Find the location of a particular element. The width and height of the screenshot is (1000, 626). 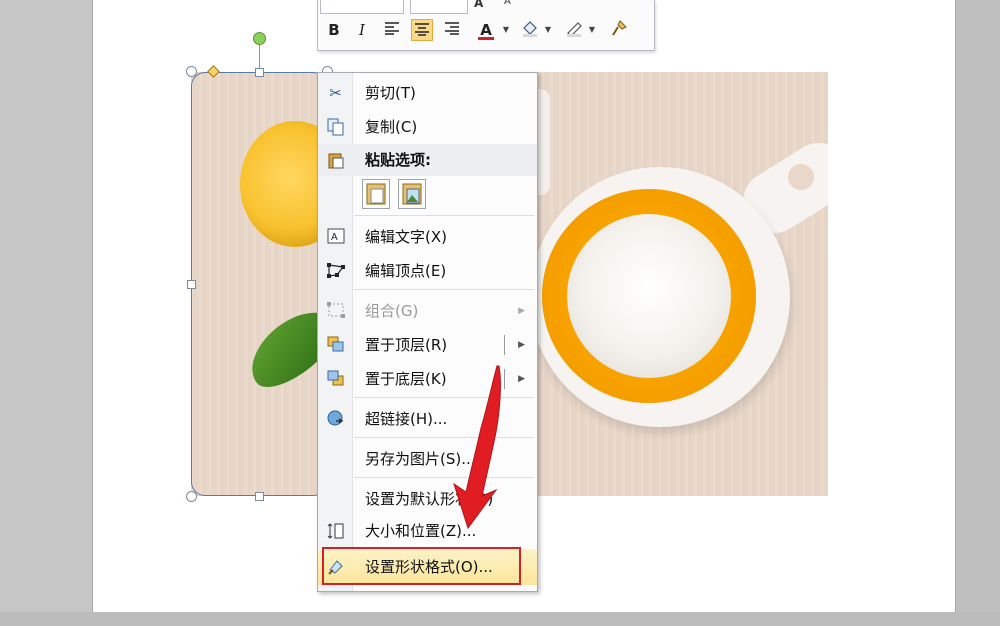

grow-font-icon: A is located at coordinates (478, 5).